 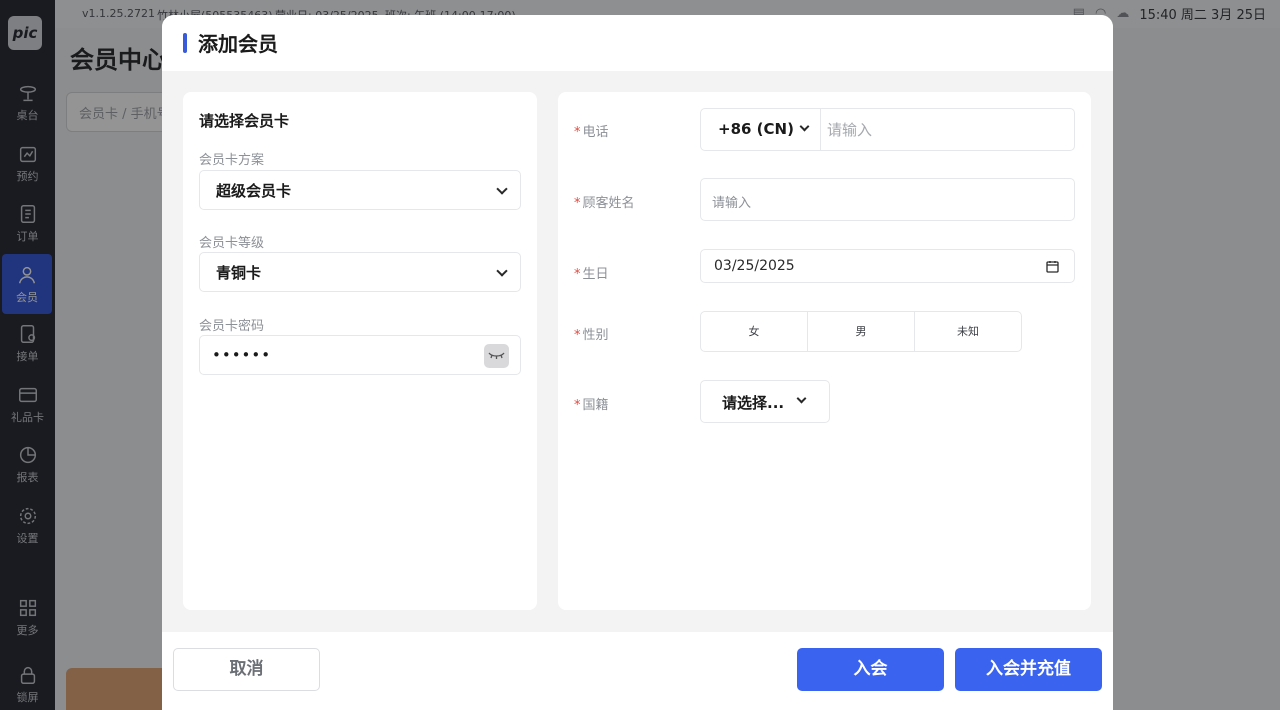 What do you see at coordinates (887, 199) in the screenshot?
I see `customer-name-input: 请输入` at bounding box center [887, 199].